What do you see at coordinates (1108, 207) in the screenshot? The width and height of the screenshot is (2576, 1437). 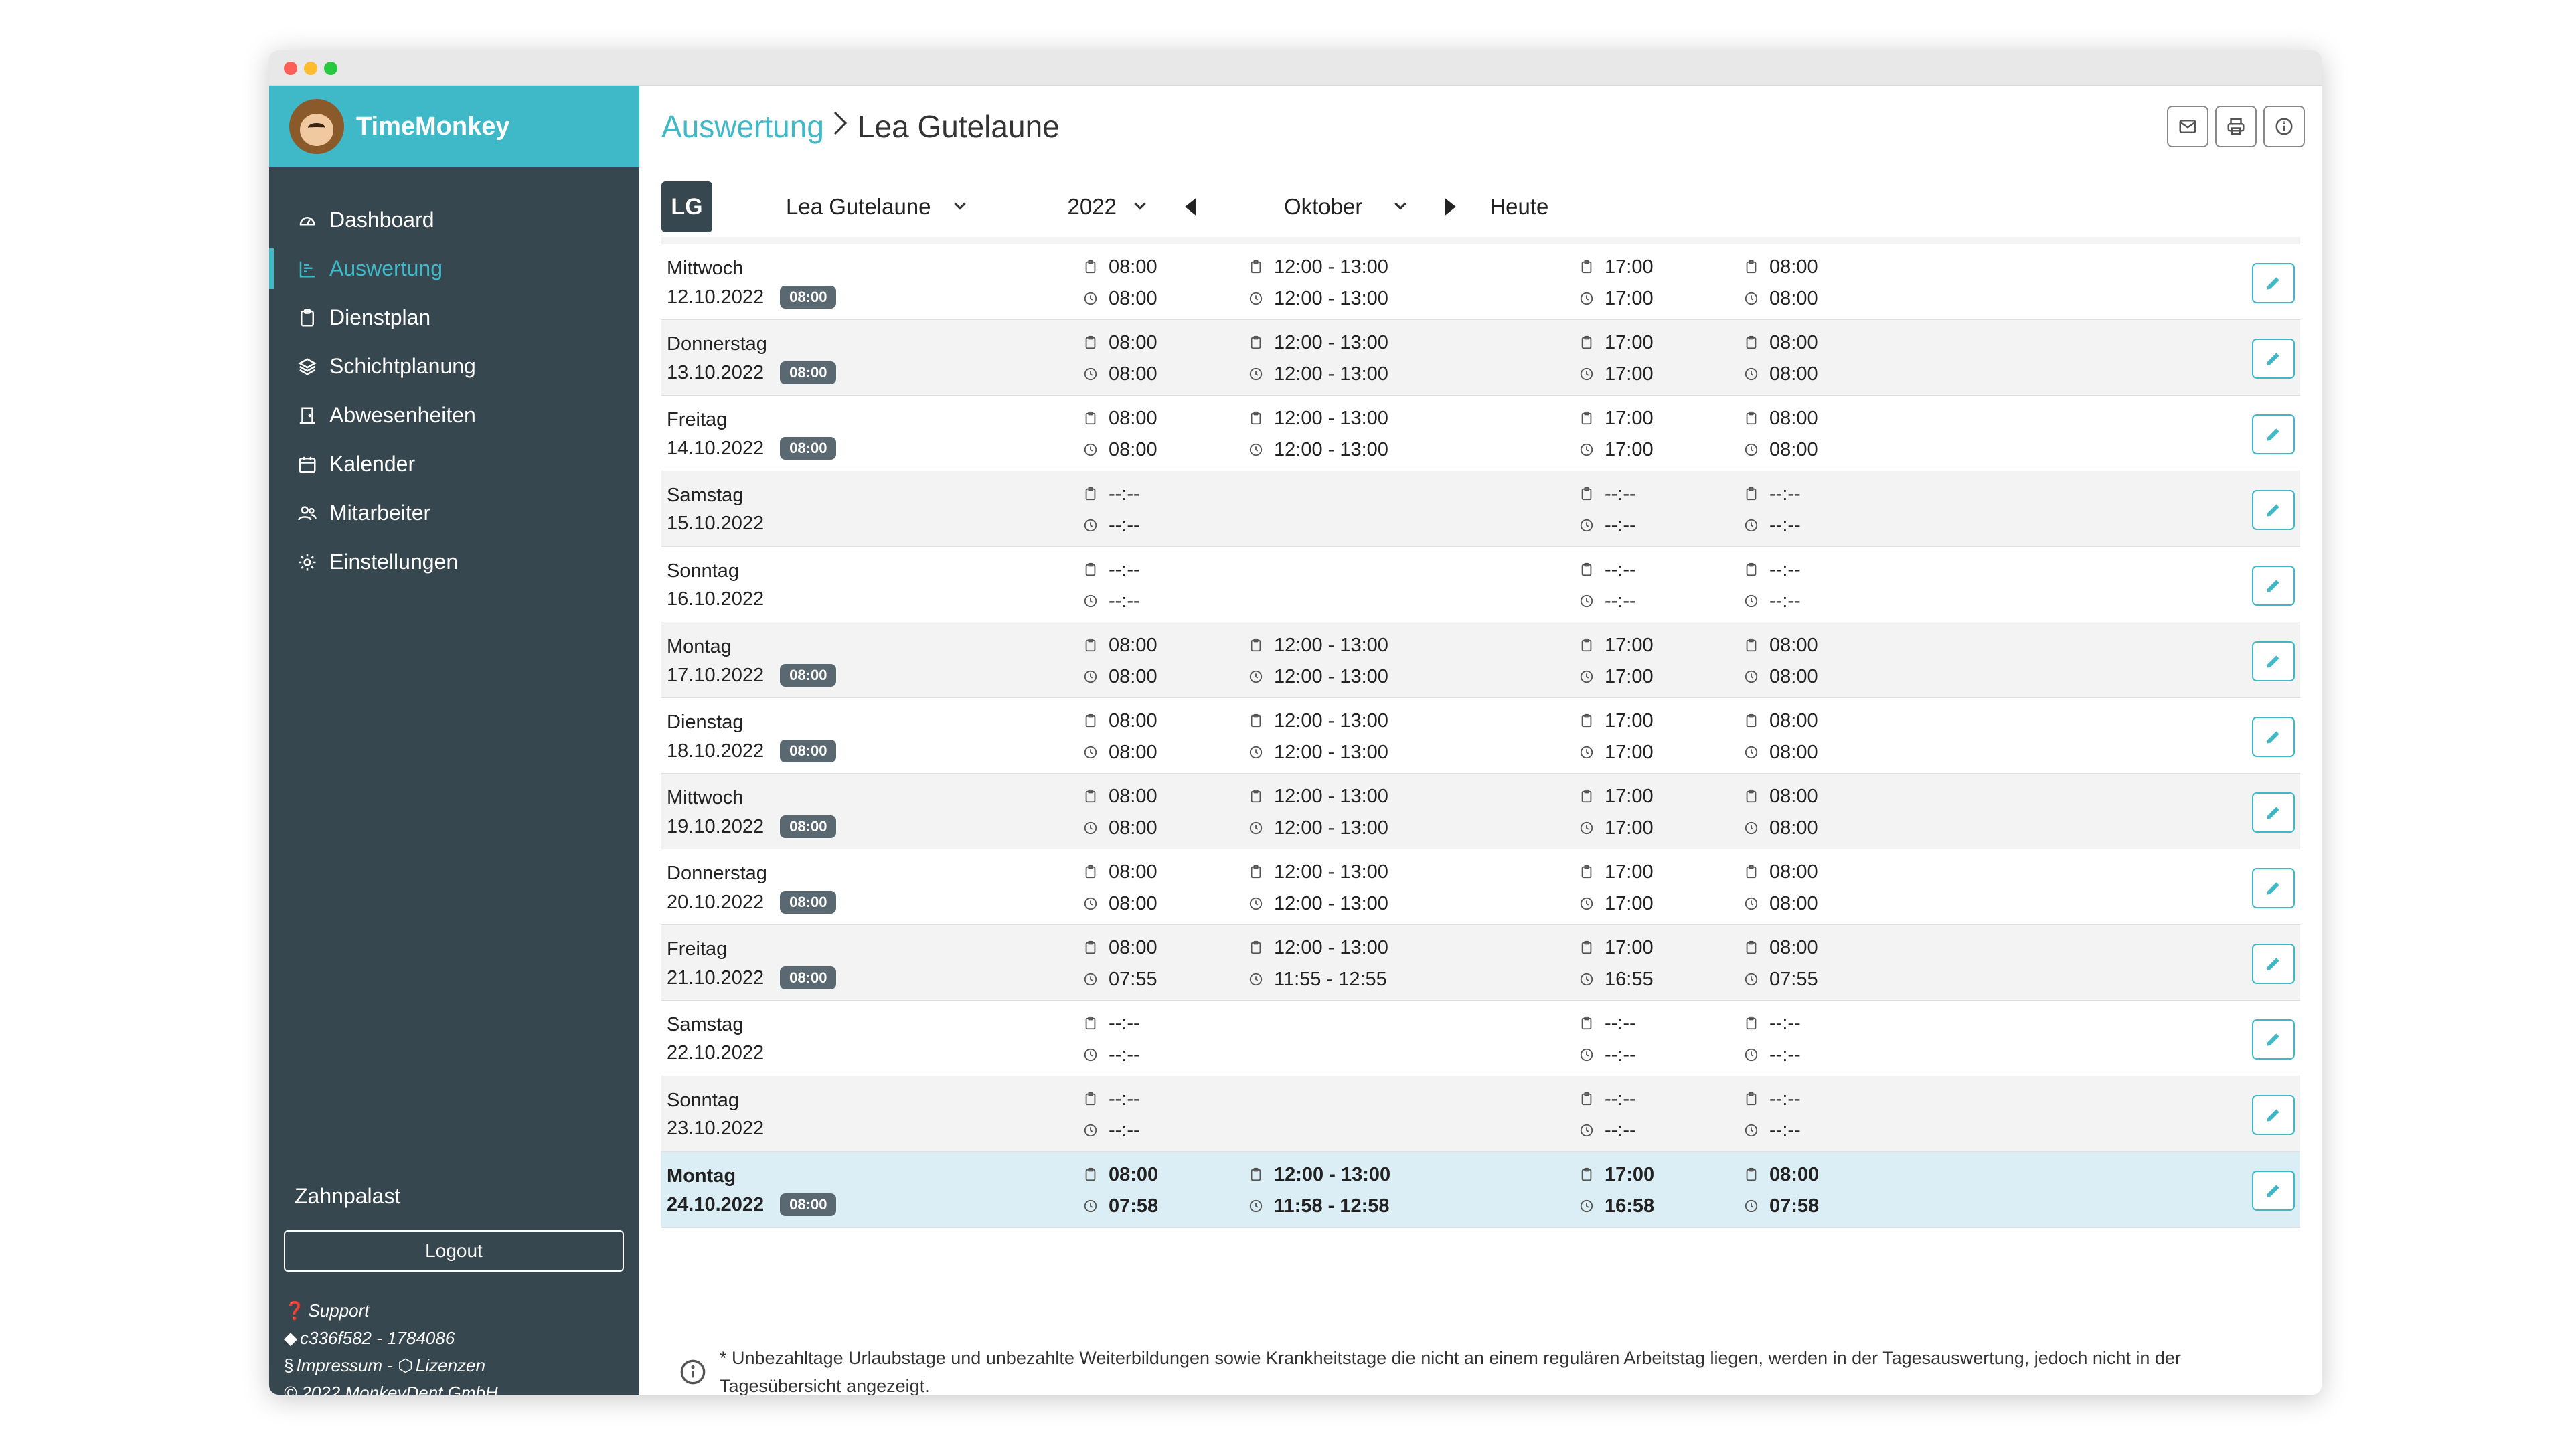 I see `year-select: 2022` at bounding box center [1108, 207].